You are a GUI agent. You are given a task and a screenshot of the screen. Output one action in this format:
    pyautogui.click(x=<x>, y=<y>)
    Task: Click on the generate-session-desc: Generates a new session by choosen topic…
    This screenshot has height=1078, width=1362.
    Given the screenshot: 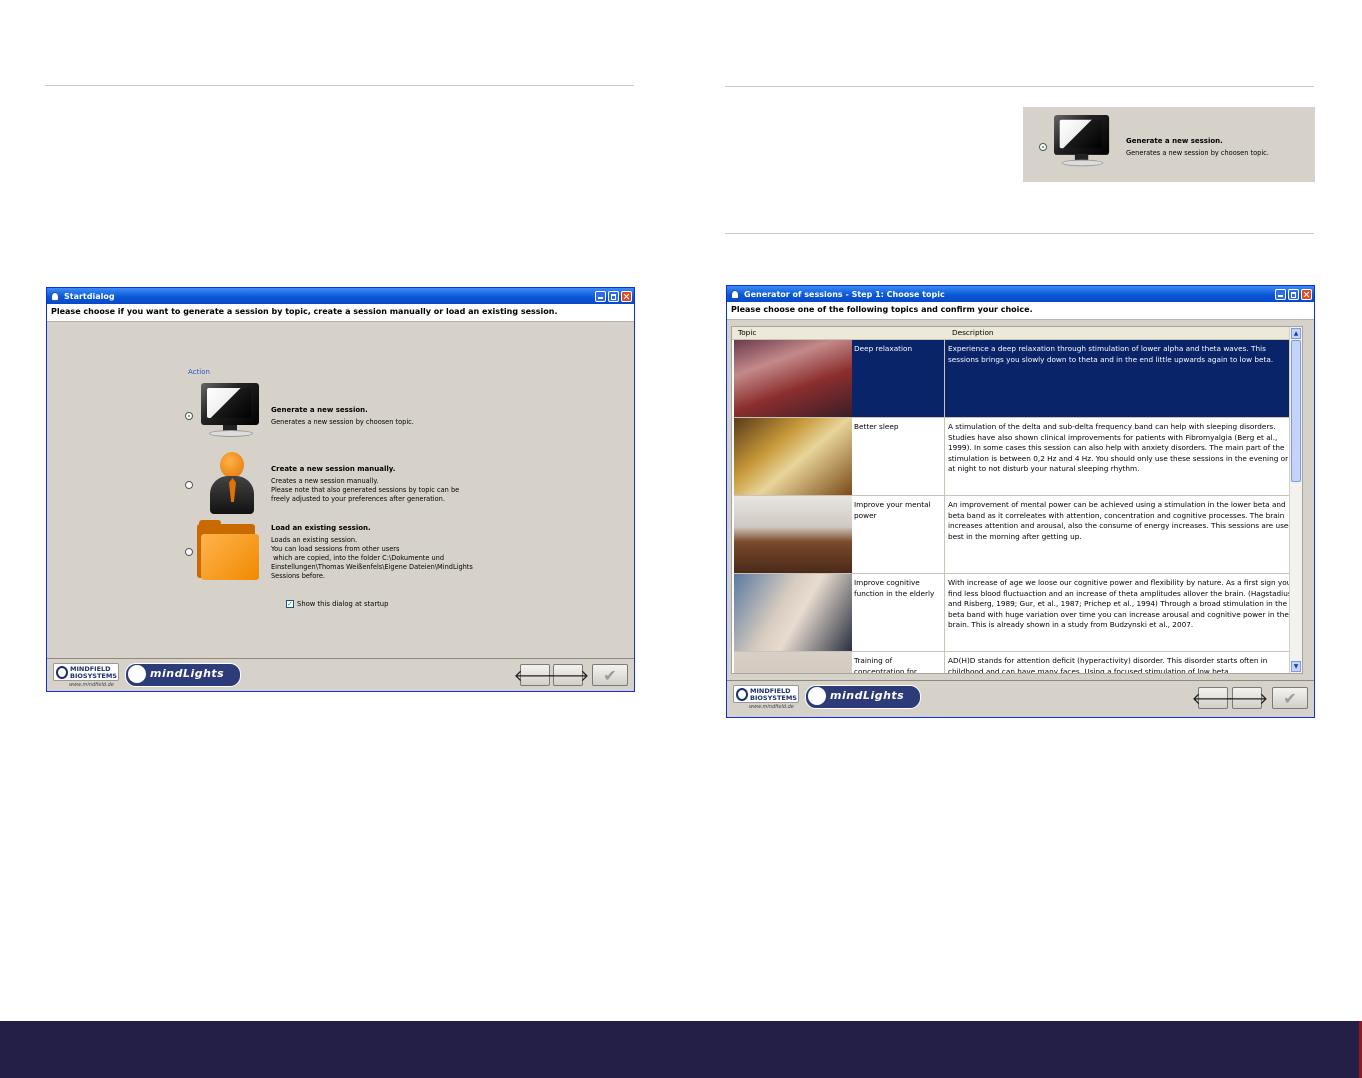 What is the action you would take?
    pyautogui.click(x=342, y=422)
    